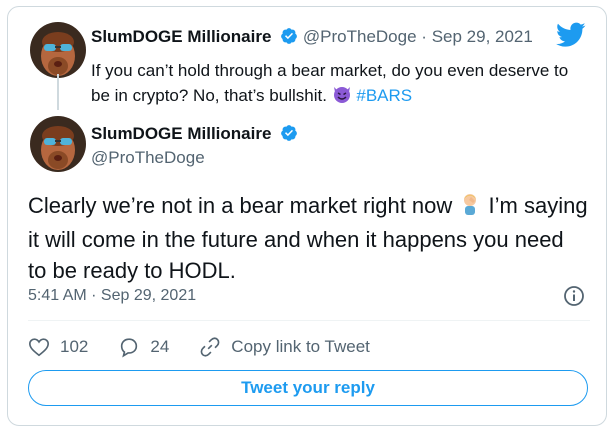 The image size is (616, 434). I want to click on person-facepalming-icon, so click(470, 208).